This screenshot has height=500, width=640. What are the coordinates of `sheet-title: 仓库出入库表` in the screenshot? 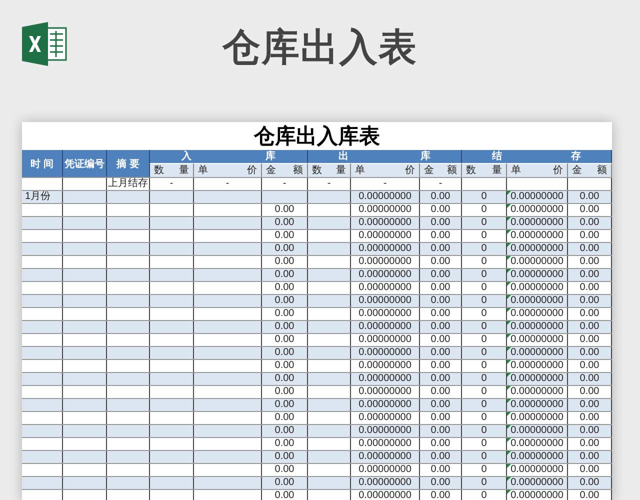 It's located at (316, 136).